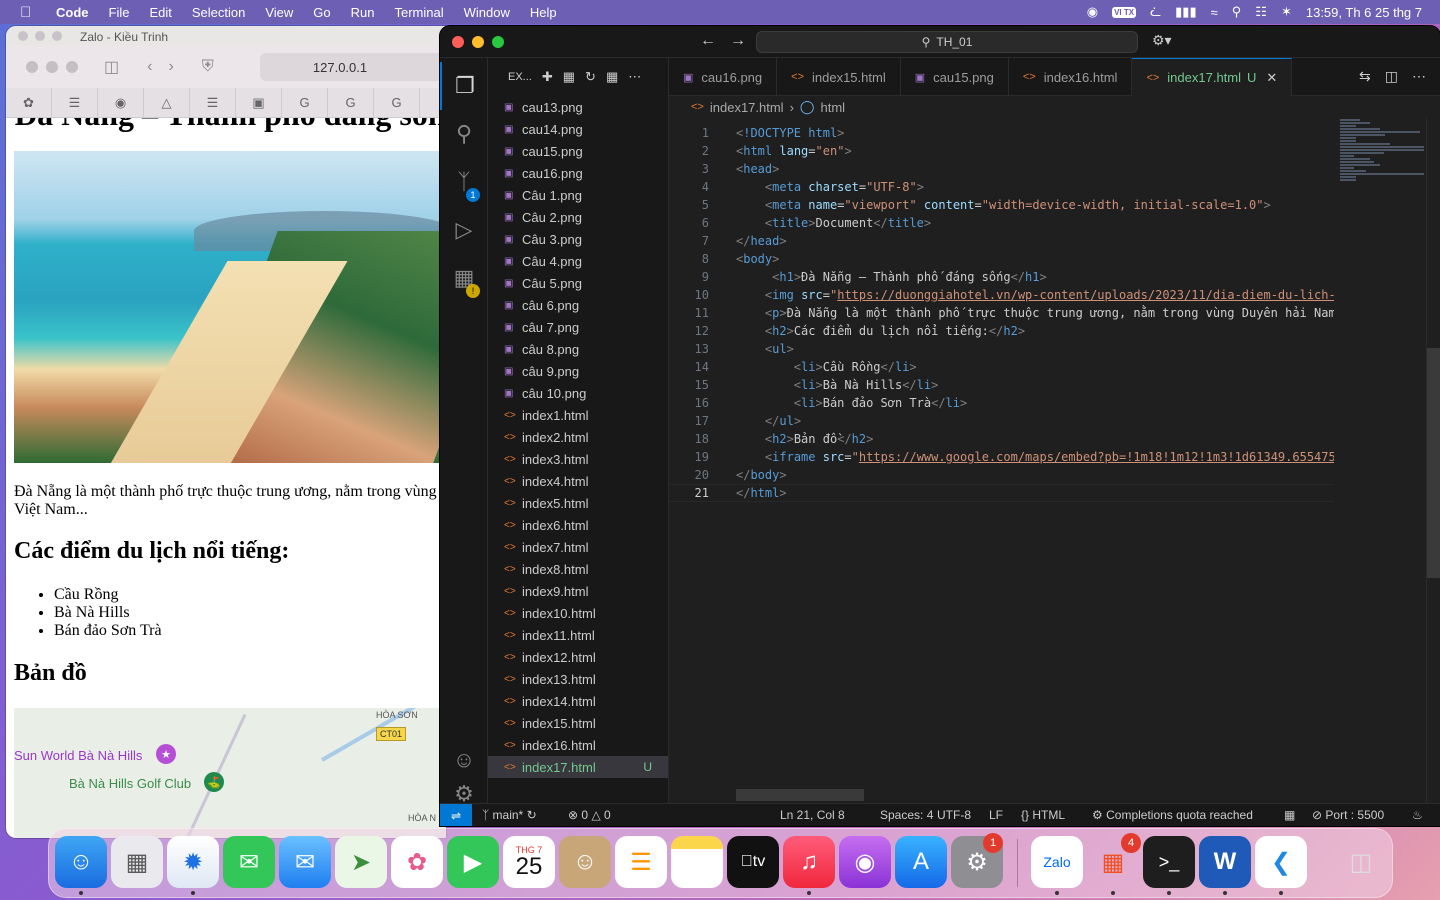 The width and height of the screenshot is (1440, 900). Describe the element at coordinates (612, 77) in the screenshot. I see `collapse-all-icon: ▦` at that location.